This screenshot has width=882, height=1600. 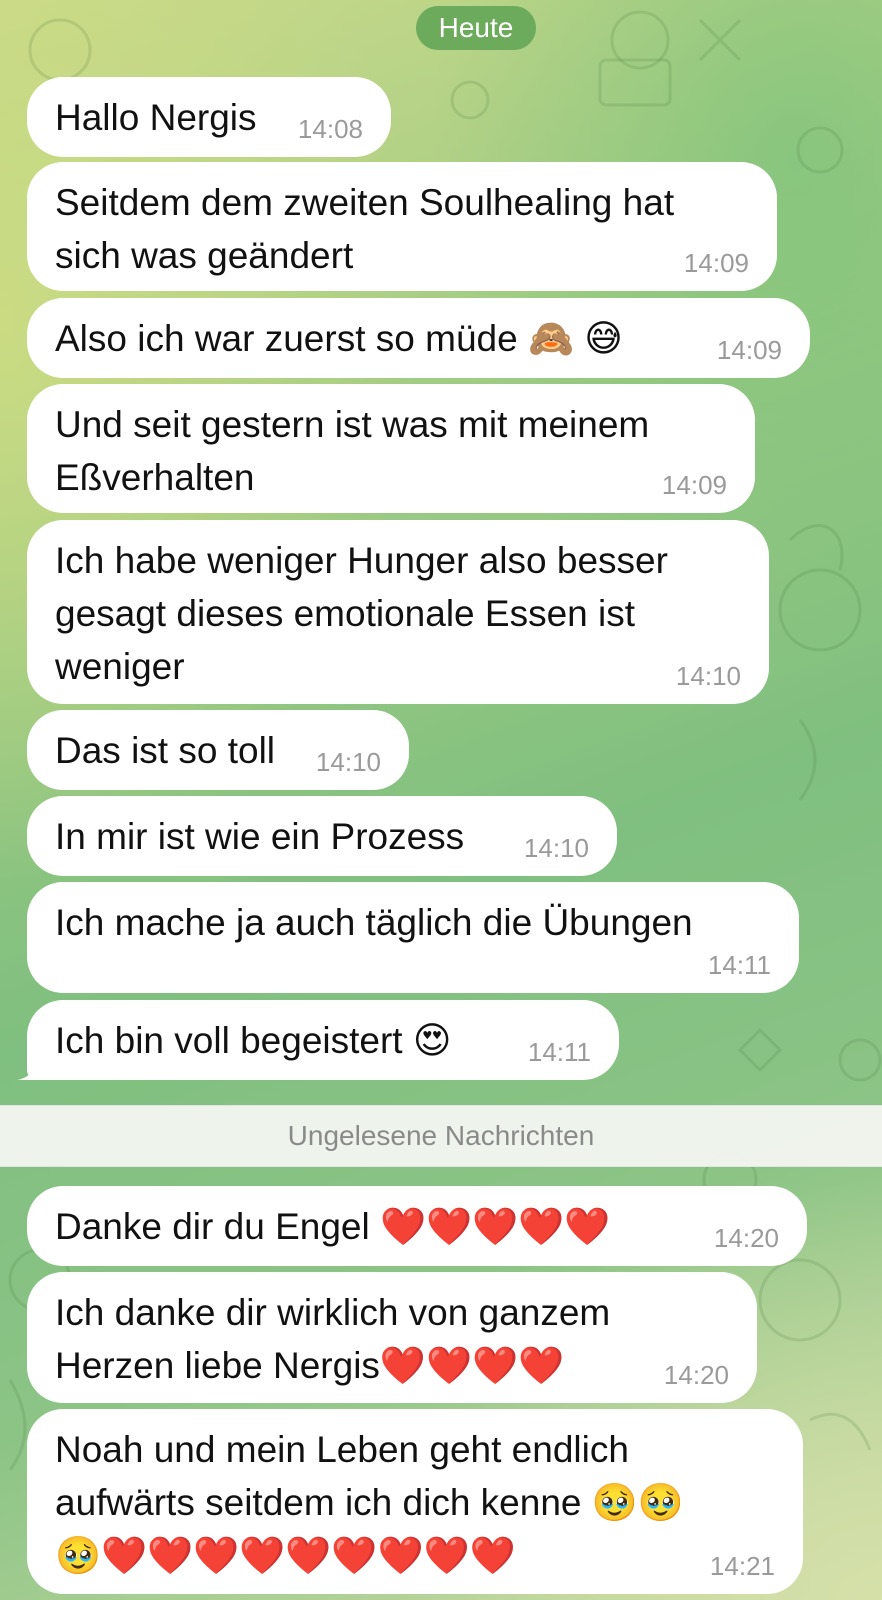 What do you see at coordinates (34, 1065) in the screenshot?
I see `bubble-tail` at bounding box center [34, 1065].